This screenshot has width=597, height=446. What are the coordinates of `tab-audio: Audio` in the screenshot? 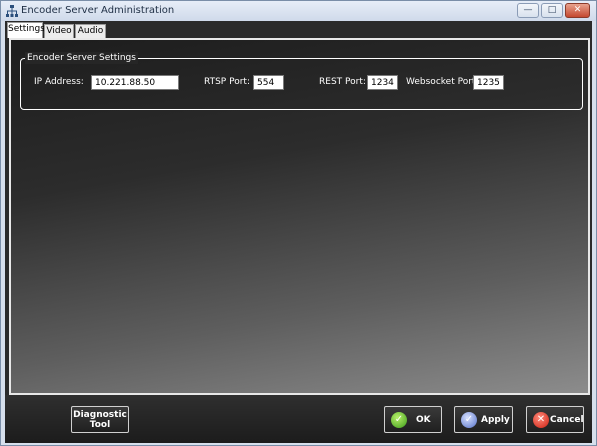 It's located at (90, 31).